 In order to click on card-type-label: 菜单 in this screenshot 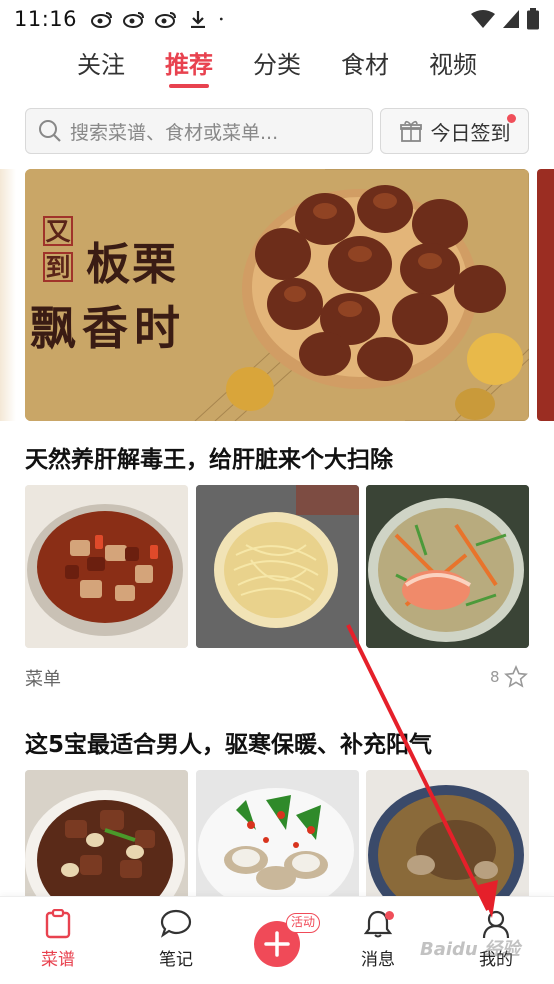, I will do `click(43, 679)`.